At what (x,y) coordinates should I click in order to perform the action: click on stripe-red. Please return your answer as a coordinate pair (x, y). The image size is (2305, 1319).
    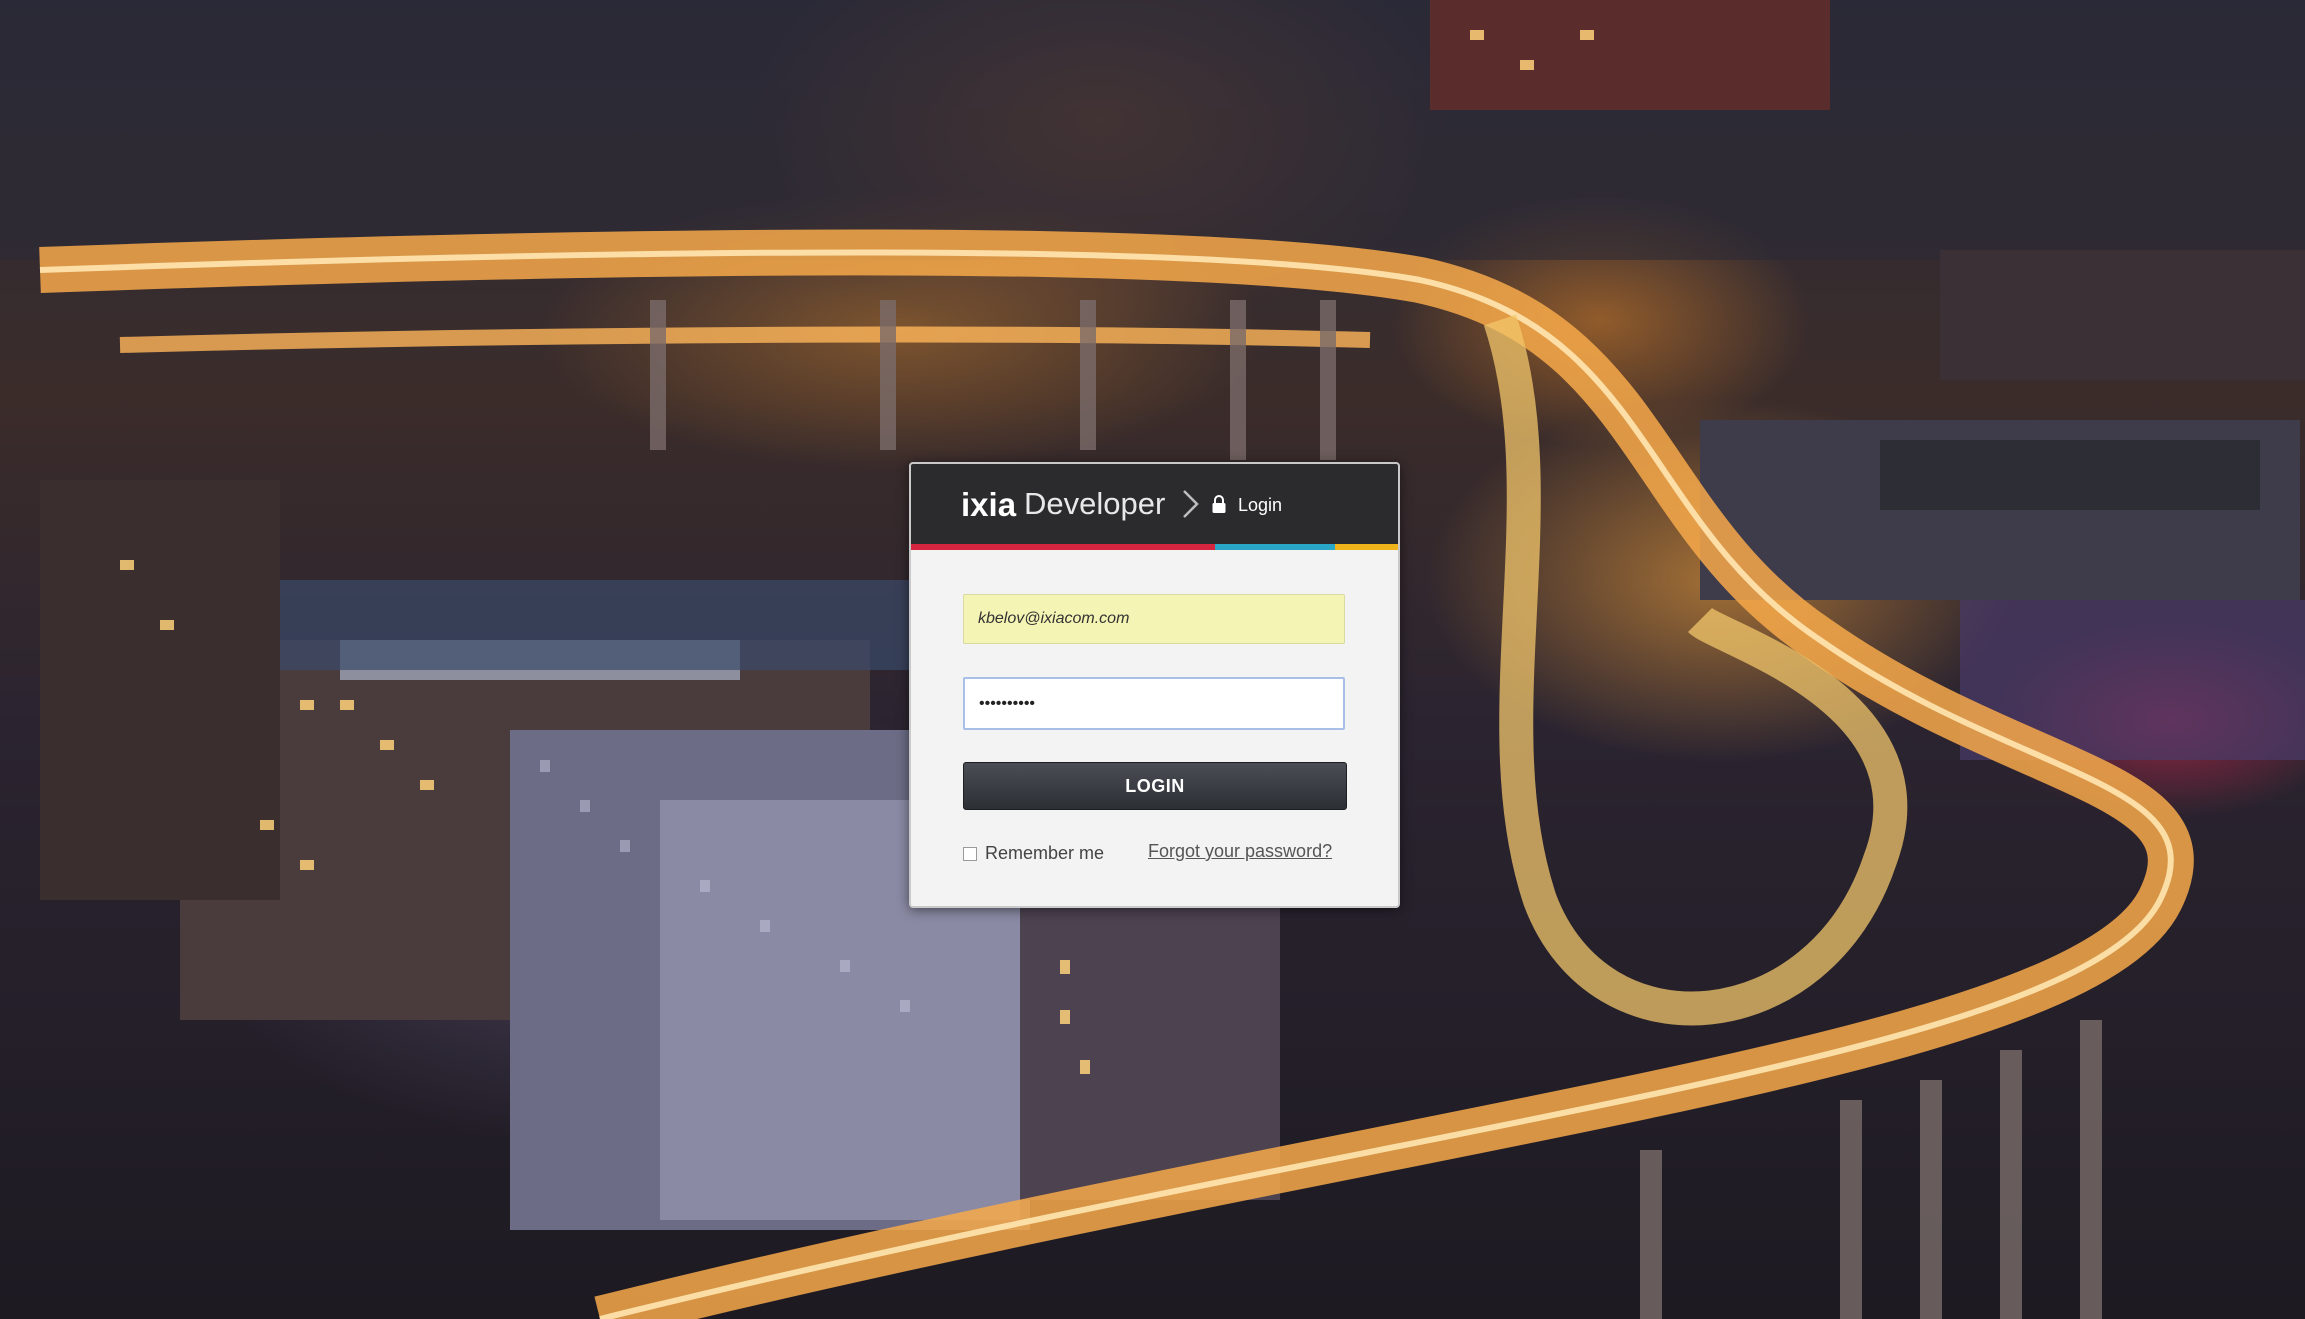
    Looking at the image, I should click on (1063, 547).